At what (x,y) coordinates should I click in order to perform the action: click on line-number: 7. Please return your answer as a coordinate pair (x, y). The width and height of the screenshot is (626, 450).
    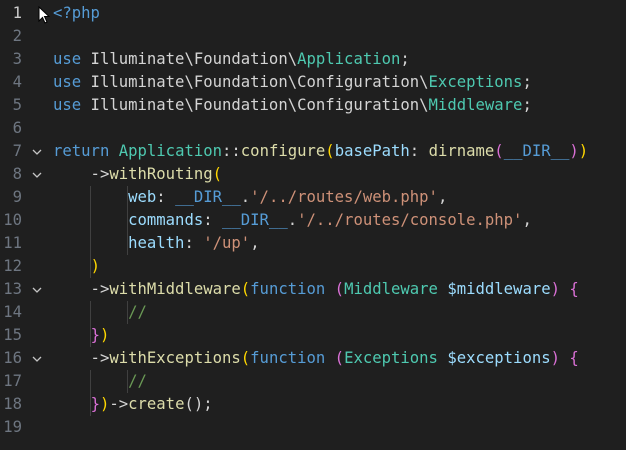
    Looking at the image, I should click on (17, 151).